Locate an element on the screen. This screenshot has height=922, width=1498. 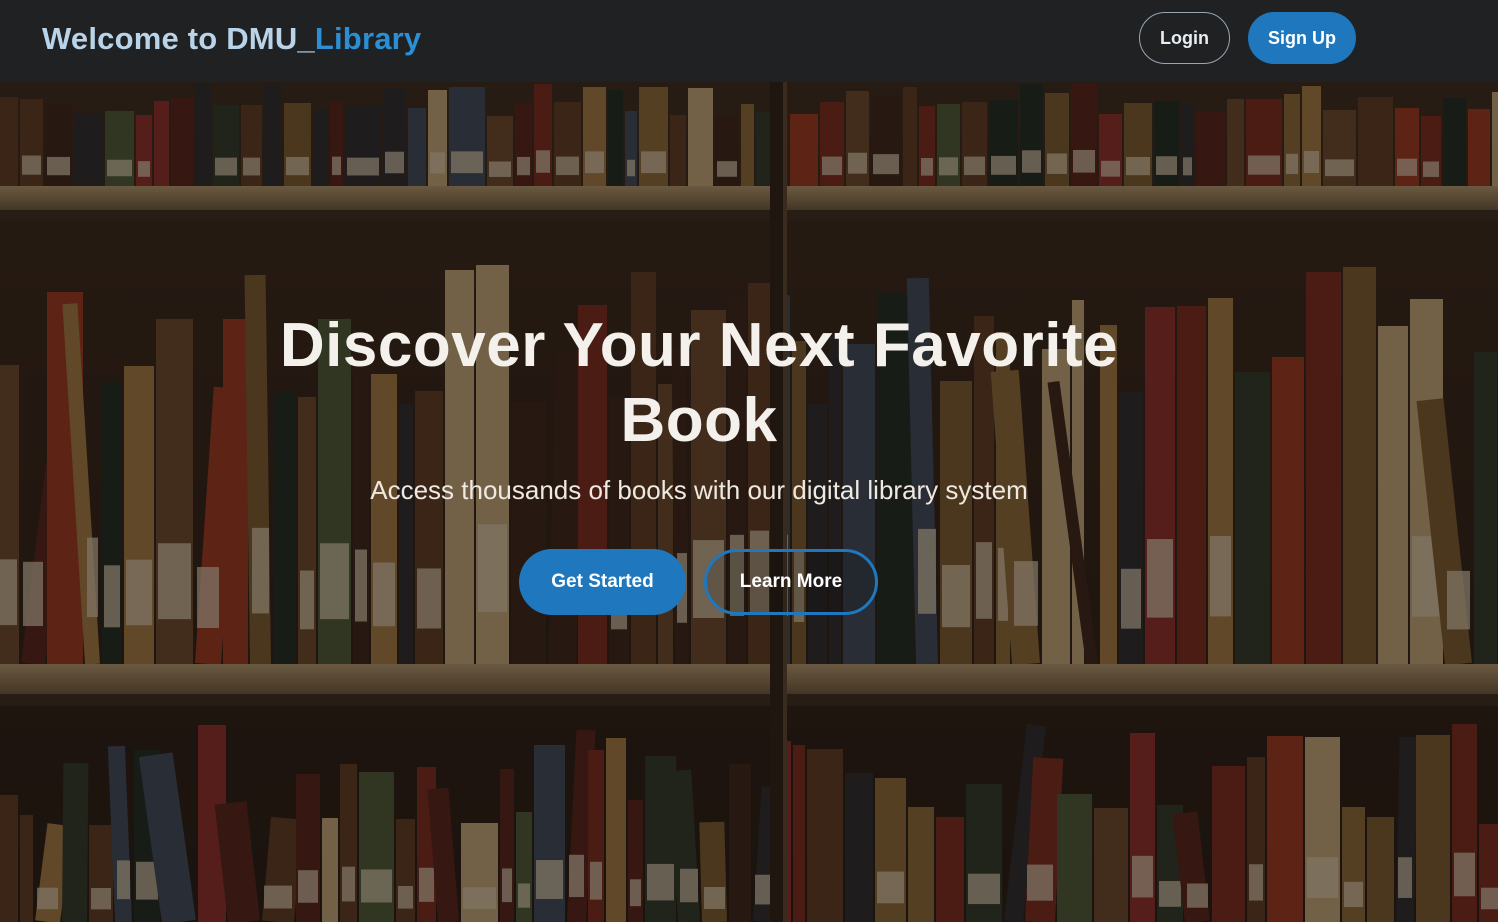
get-started-button: Get Started is located at coordinates (602, 582).